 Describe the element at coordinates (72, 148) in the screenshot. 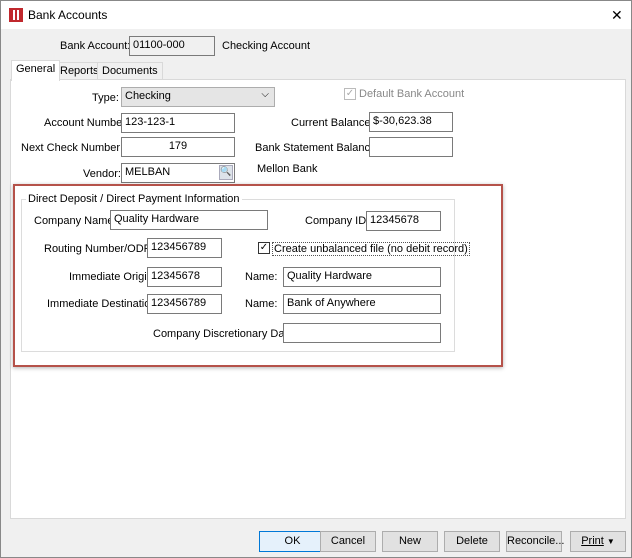

I see `next-check-label: Next Check Number:` at that location.